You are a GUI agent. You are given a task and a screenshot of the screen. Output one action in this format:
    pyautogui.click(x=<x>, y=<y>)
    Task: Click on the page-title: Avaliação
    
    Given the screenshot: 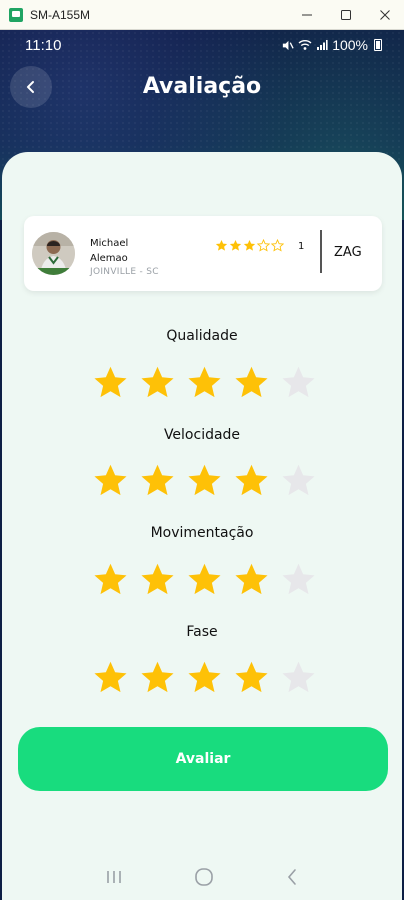 What is the action you would take?
    pyautogui.click(x=202, y=86)
    